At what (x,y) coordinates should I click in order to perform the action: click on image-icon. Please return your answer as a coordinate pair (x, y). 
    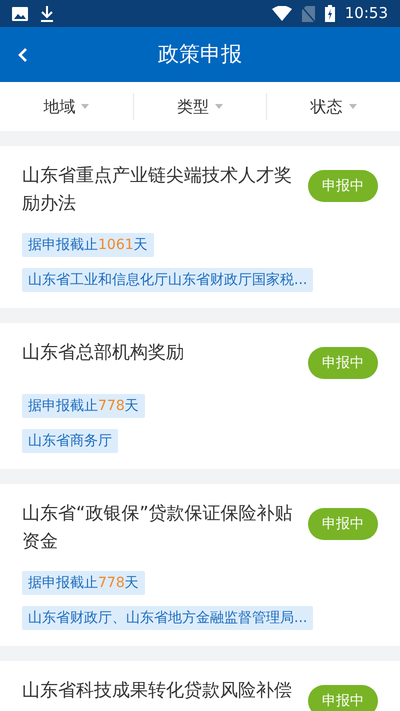
    Looking at the image, I should click on (20, 13).